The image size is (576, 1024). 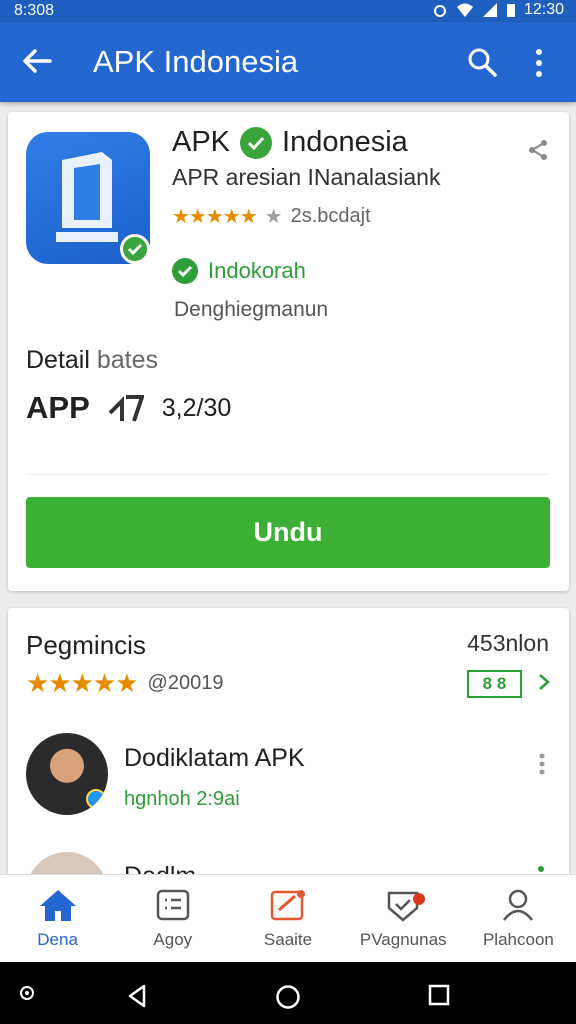 What do you see at coordinates (185, 271) in the screenshot?
I see `check-circle-icon` at bounding box center [185, 271].